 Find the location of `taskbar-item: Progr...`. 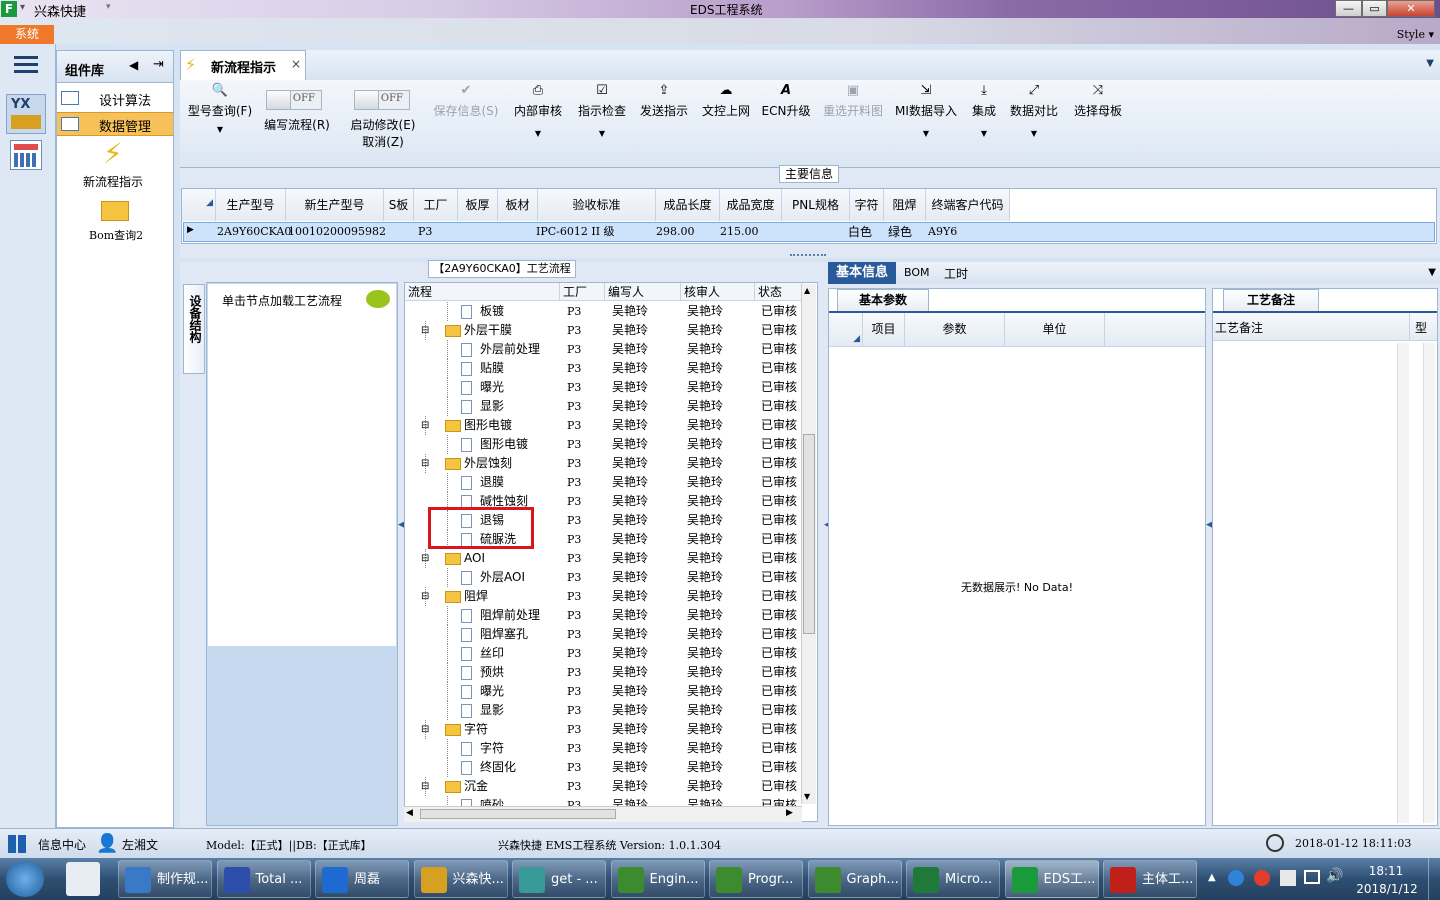

taskbar-item: Progr... is located at coordinates (756, 879).